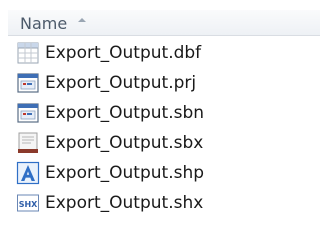 The image size is (328, 242). I want to click on name-column-label: Name, so click(44, 23).